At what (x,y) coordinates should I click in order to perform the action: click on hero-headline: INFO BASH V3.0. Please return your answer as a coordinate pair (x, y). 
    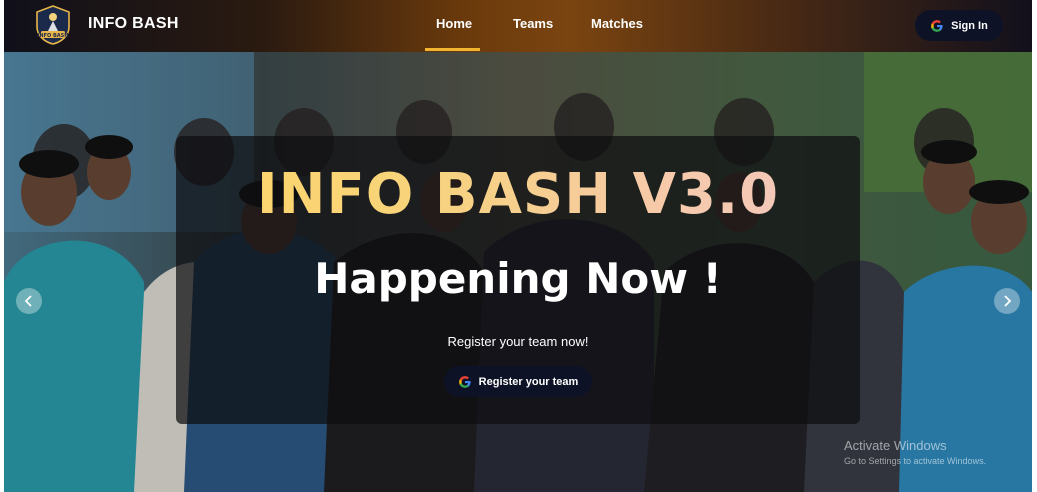
    Looking at the image, I should click on (518, 194).